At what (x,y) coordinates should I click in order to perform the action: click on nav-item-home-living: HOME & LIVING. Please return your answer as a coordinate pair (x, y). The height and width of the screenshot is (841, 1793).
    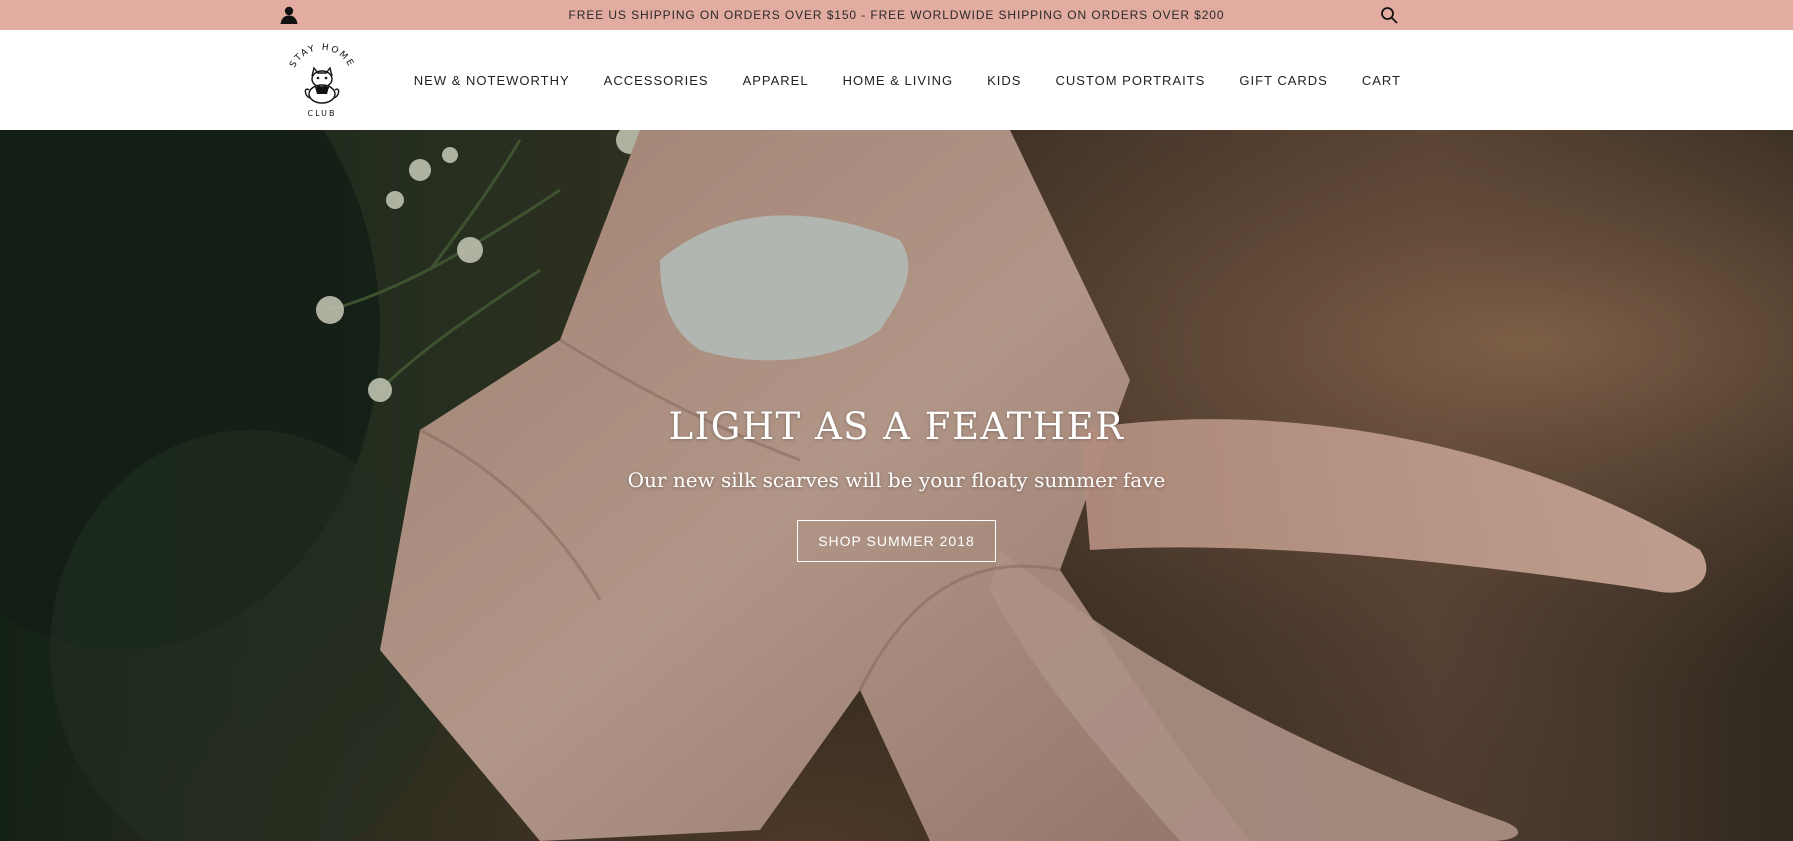
    Looking at the image, I should click on (898, 80).